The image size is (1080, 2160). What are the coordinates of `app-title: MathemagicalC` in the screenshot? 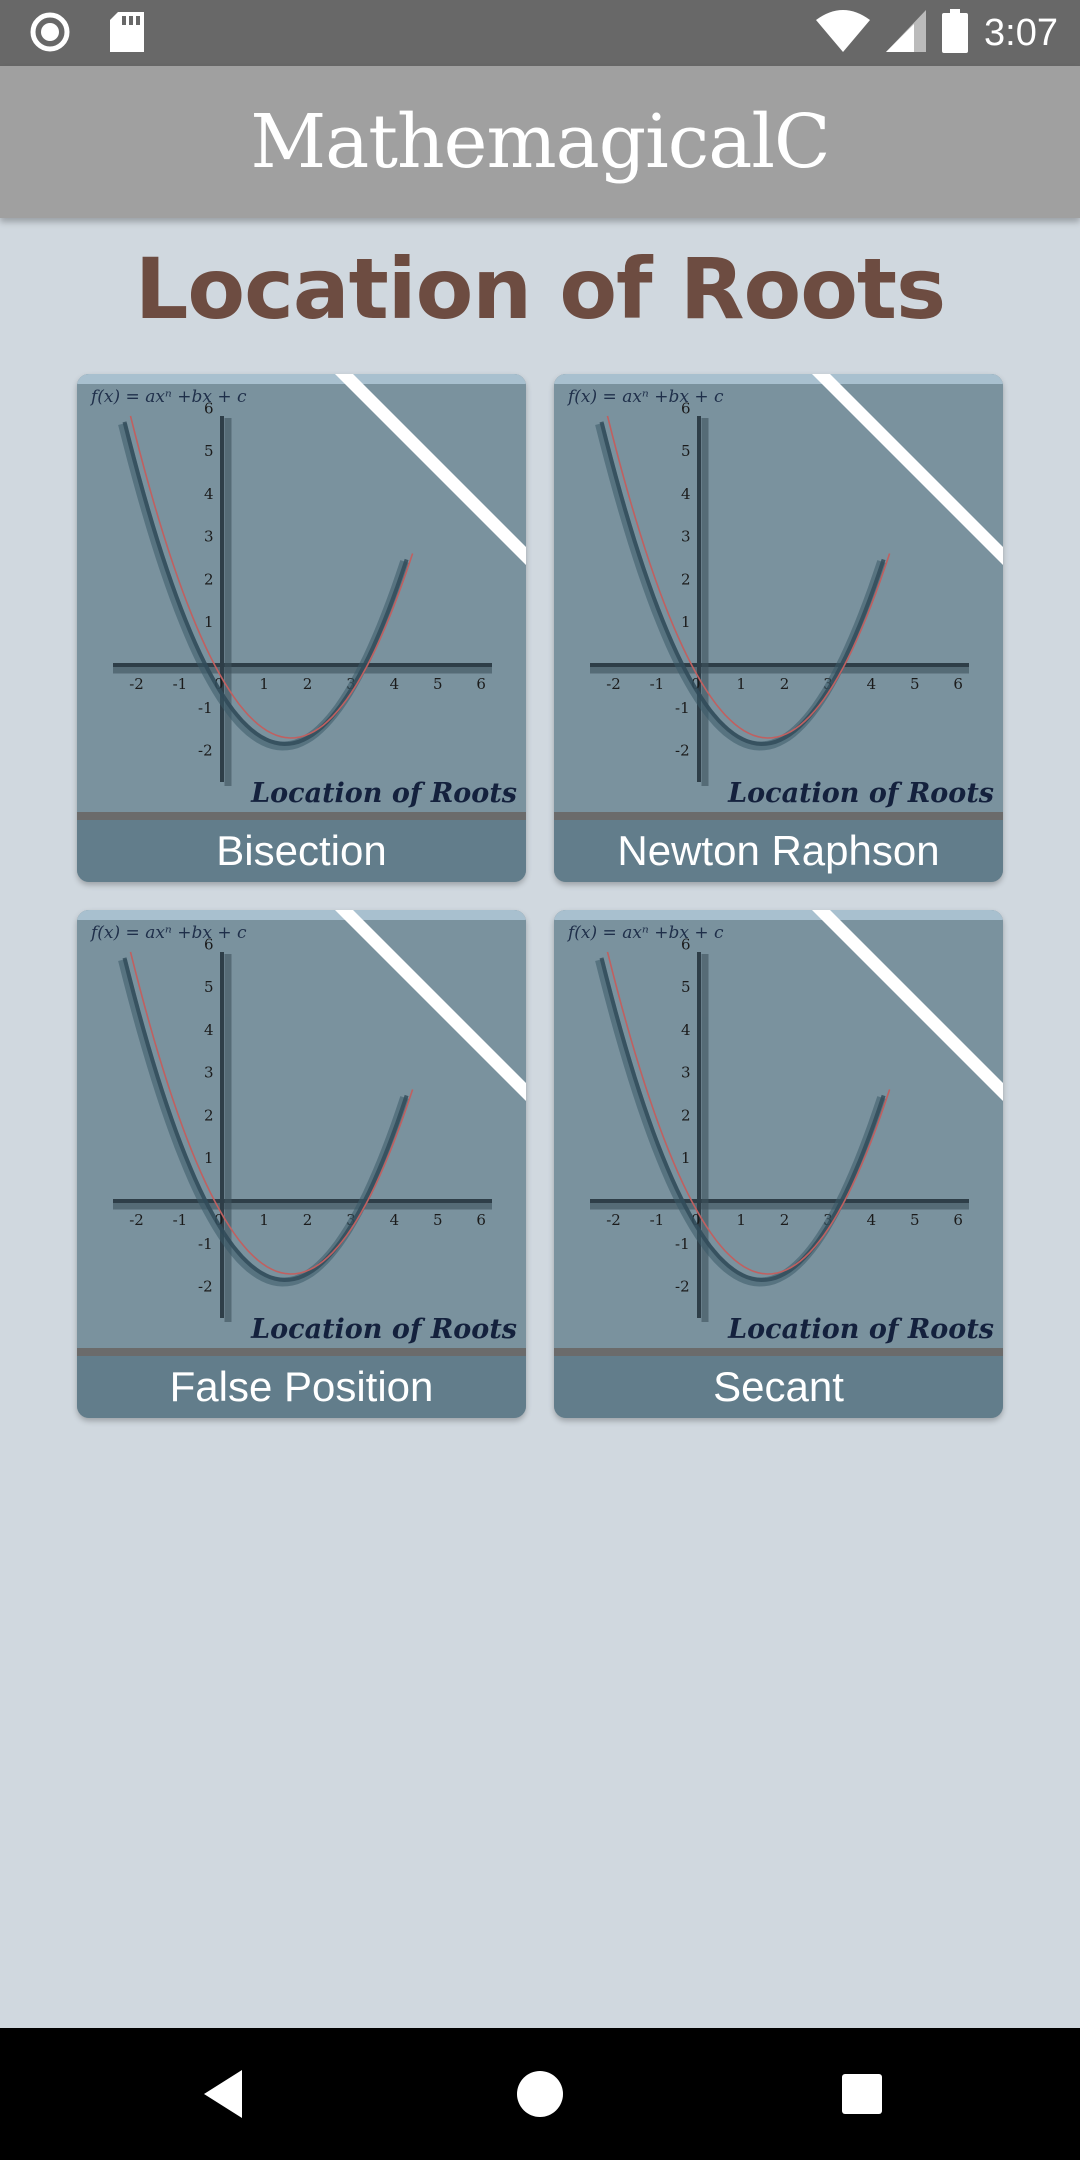 It's located at (540, 142).